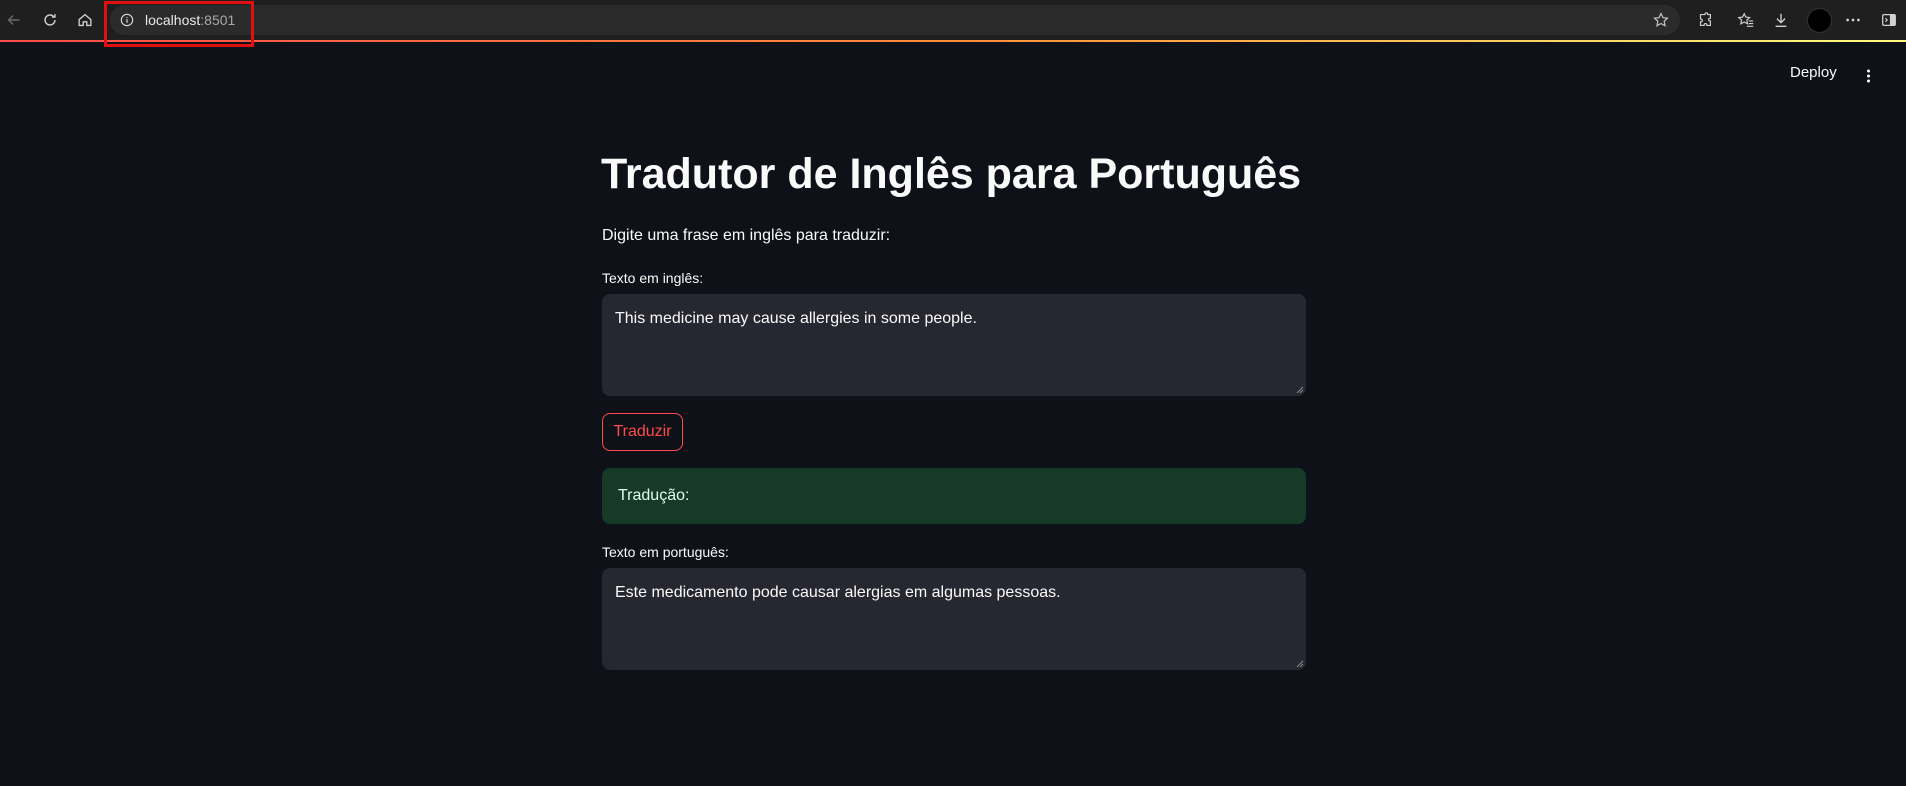 The width and height of the screenshot is (1906, 786). I want to click on output-label: Texto em português:, so click(665, 552).